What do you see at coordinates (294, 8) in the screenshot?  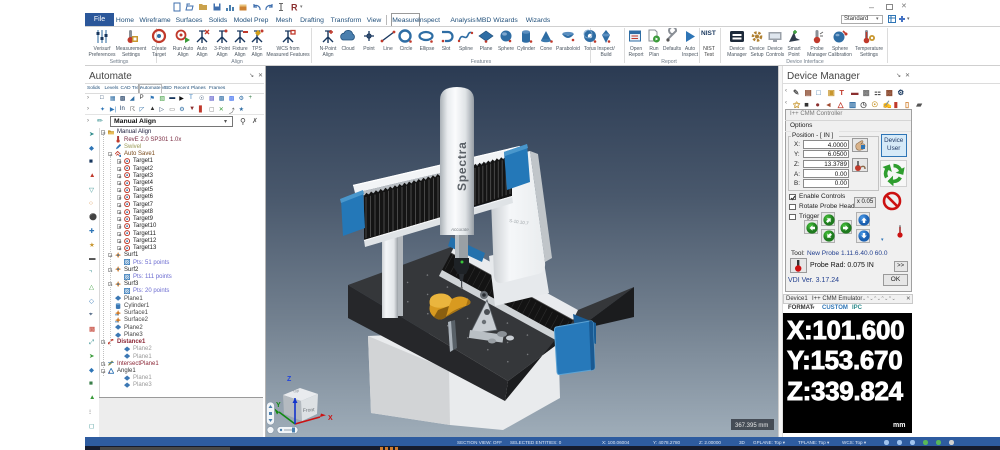 I see `svg-text: R` at bounding box center [294, 8].